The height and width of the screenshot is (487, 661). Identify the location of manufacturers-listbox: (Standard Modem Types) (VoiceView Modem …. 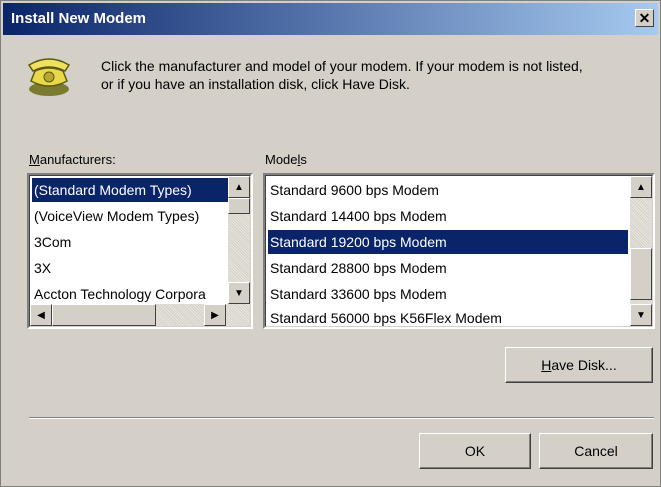
(140, 251).